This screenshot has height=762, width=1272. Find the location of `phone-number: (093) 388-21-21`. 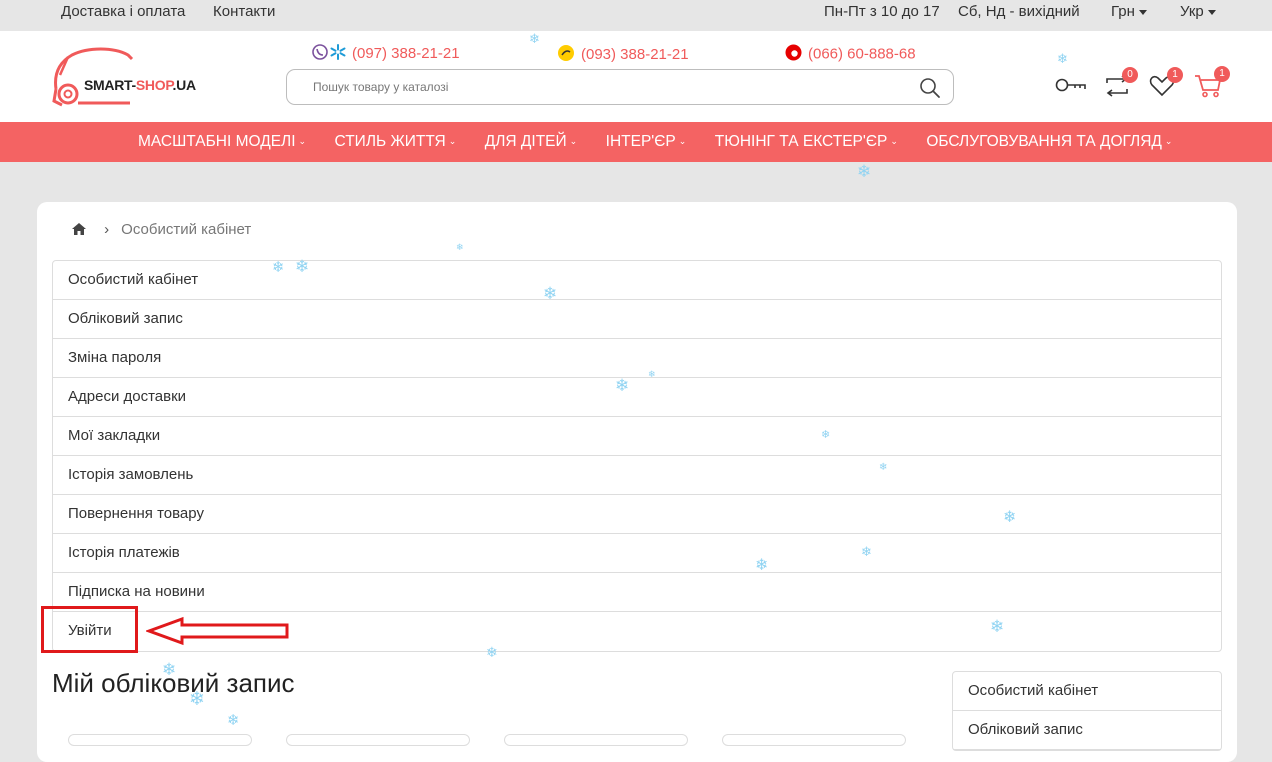

phone-number: (093) 388-21-21 is located at coordinates (635, 54).